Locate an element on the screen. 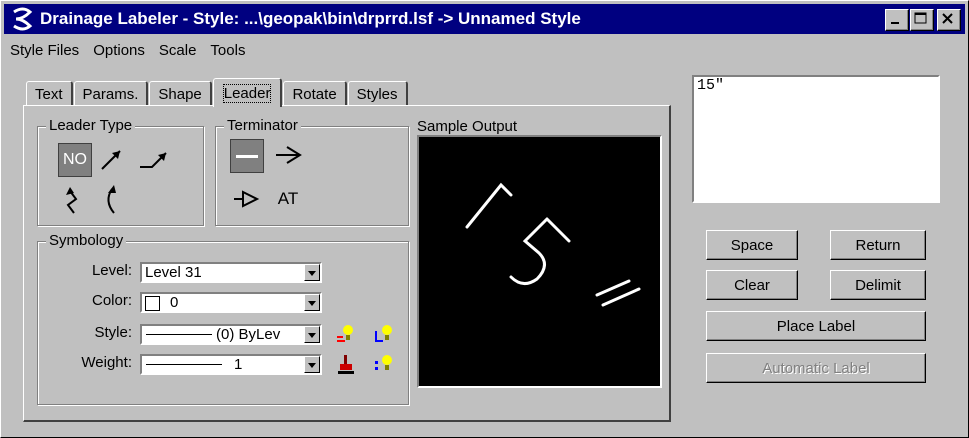  paintbrush-icon is located at coordinates (346, 364).